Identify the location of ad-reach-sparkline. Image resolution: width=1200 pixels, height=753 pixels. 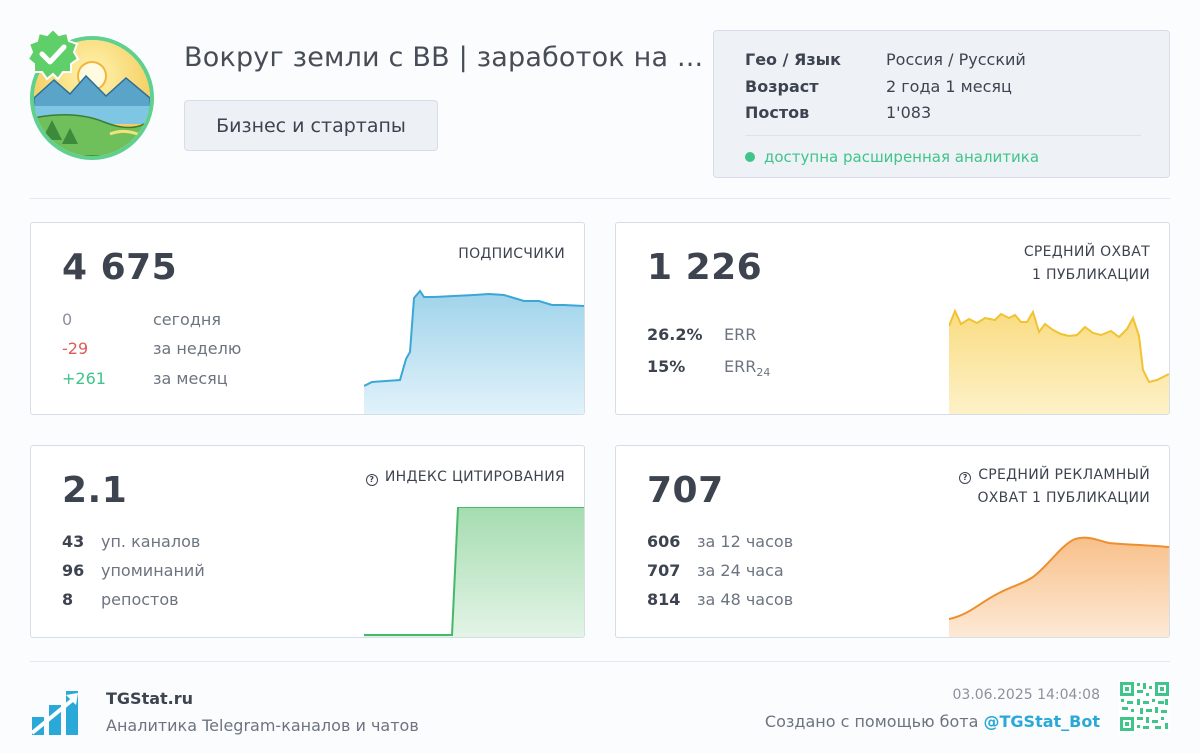
(1059, 572).